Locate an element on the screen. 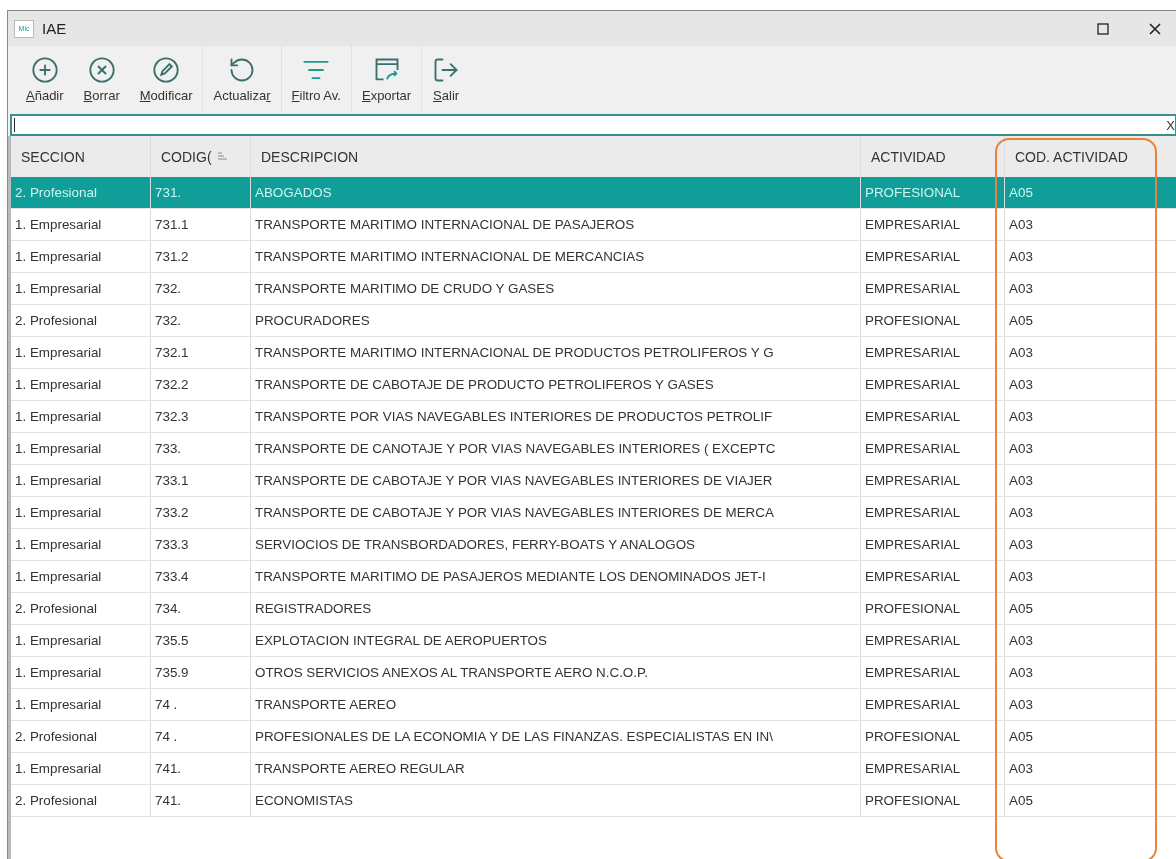  toolbar-button: Modificar is located at coordinates (166, 79).